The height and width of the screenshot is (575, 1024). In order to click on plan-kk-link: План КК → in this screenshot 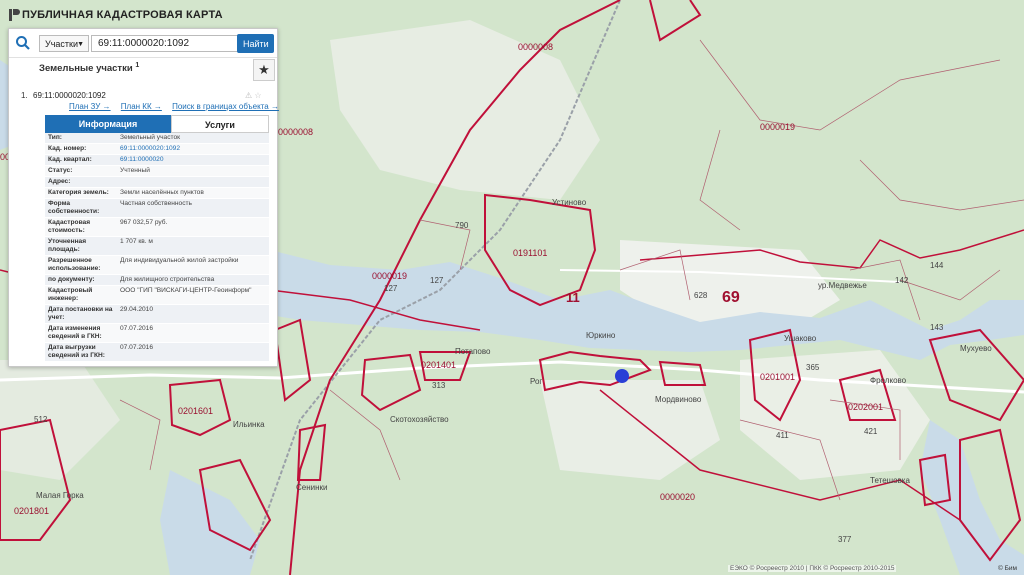, I will do `click(141, 106)`.